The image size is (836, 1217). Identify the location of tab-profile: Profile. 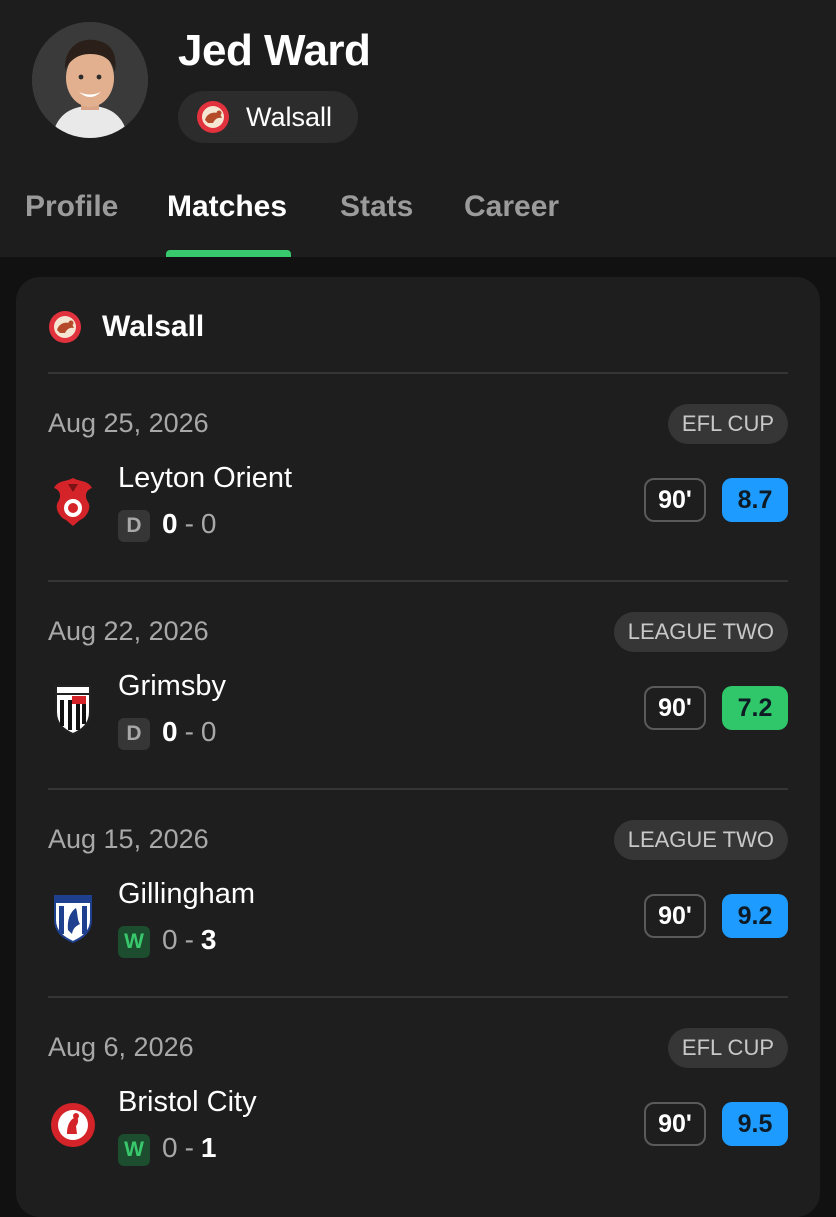
(71, 207).